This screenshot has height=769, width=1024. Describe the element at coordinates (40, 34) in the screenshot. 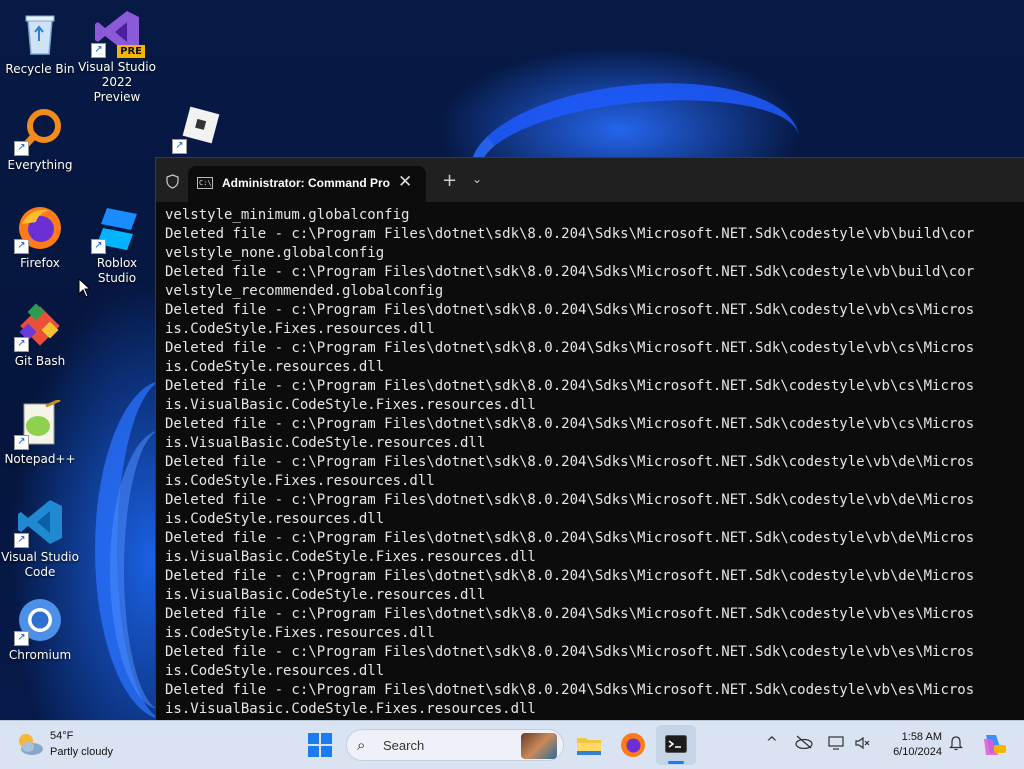

I see `recycle-bin-icon` at that location.